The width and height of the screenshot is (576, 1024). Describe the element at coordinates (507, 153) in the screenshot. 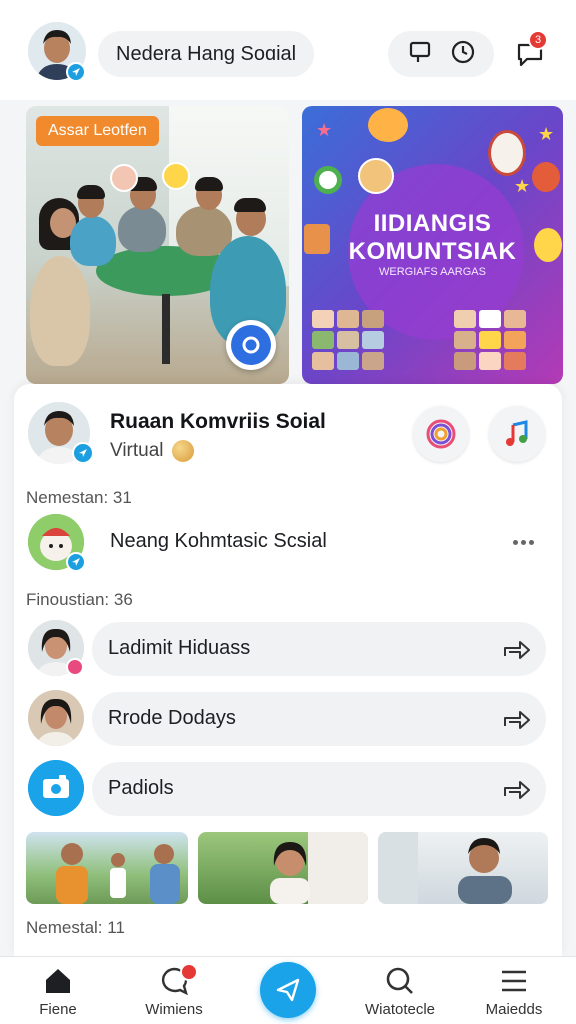

I see `sticker-bear-icon` at that location.